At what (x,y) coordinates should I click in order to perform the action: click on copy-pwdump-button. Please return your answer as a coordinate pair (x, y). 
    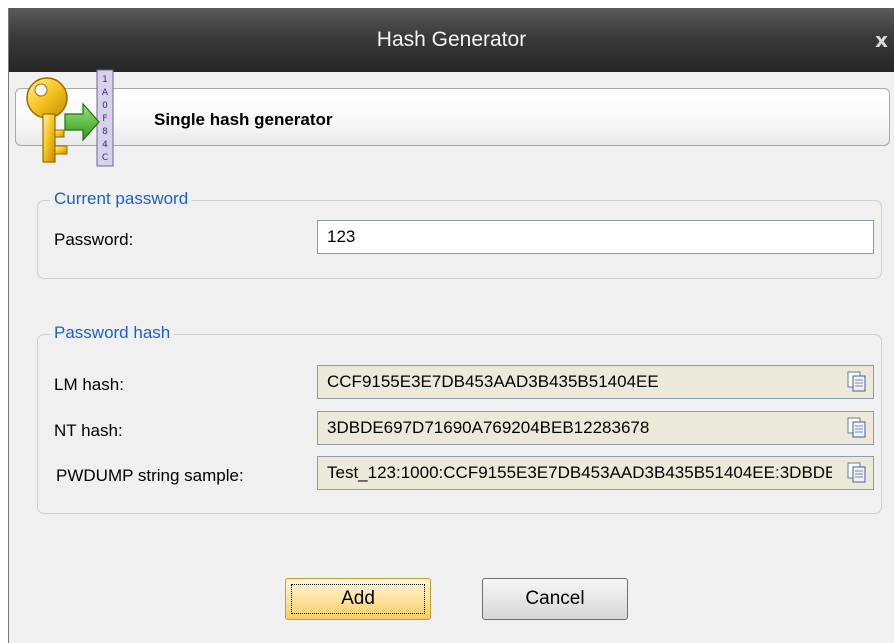
    Looking at the image, I should click on (857, 473).